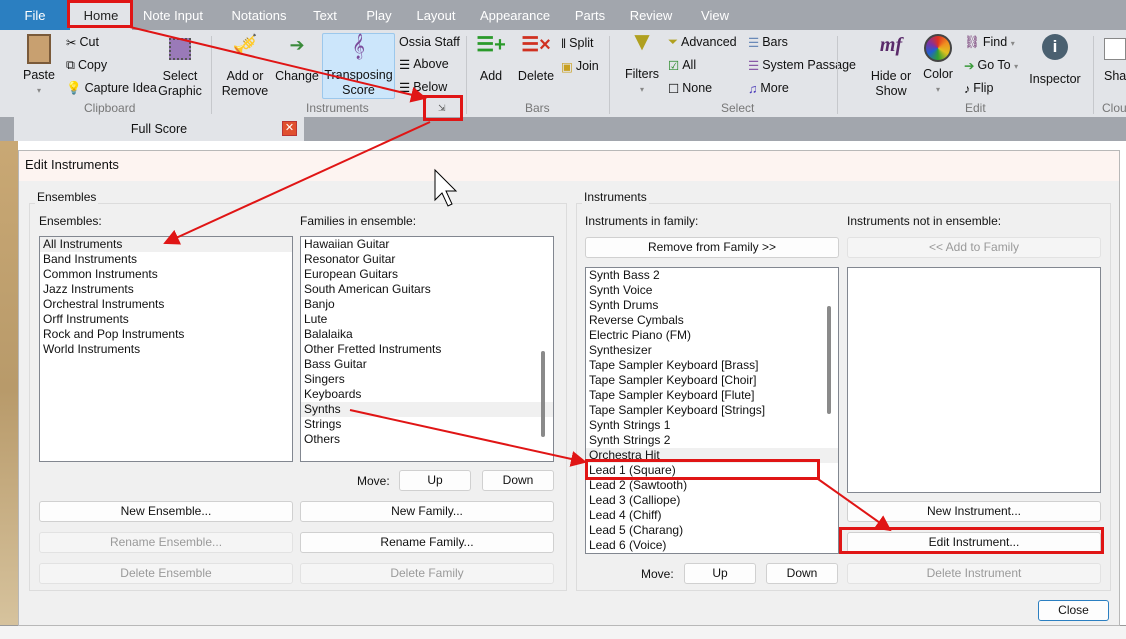 This screenshot has width=1126, height=639. What do you see at coordinates (446, 187) in the screenshot?
I see `mouse-cursor-icon` at bounding box center [446, 187].